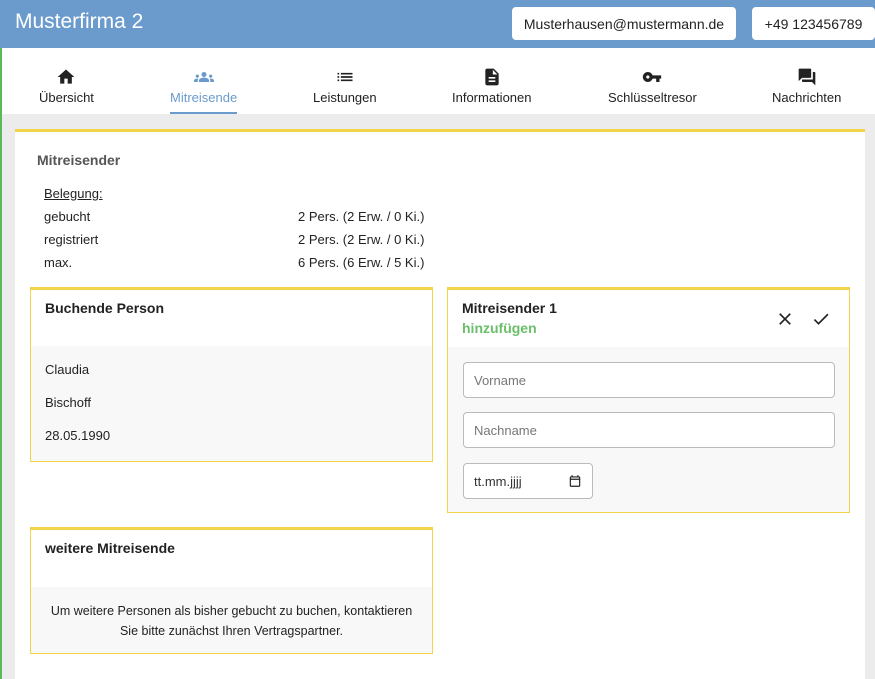  I want to click on panel-header: Mitreisender 1 hinzufügen, so click(648, 318).